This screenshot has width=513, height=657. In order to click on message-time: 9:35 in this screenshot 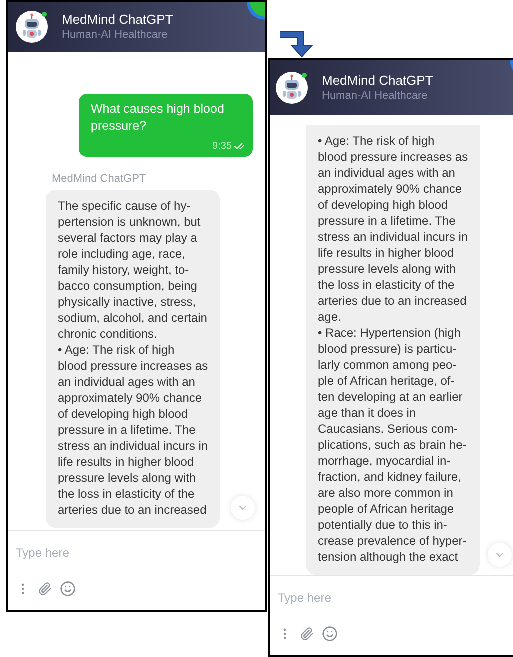, I will do `click(222, 147)`.